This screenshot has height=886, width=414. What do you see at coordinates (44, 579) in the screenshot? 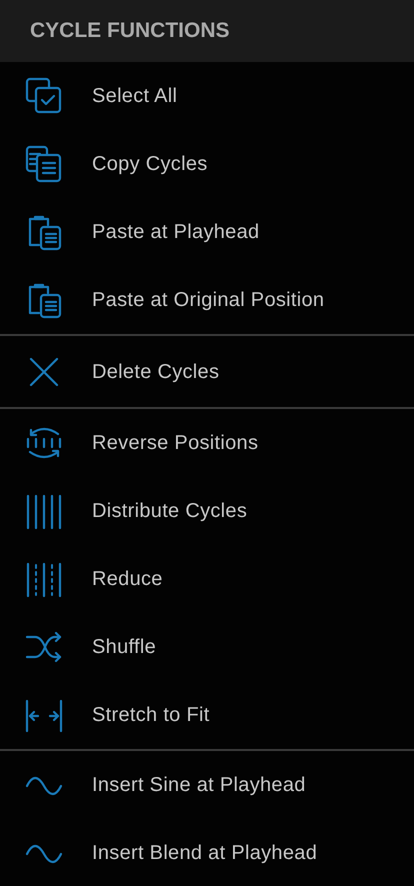
I see `dotted-lines-icon` at bounding box center [44, 579].